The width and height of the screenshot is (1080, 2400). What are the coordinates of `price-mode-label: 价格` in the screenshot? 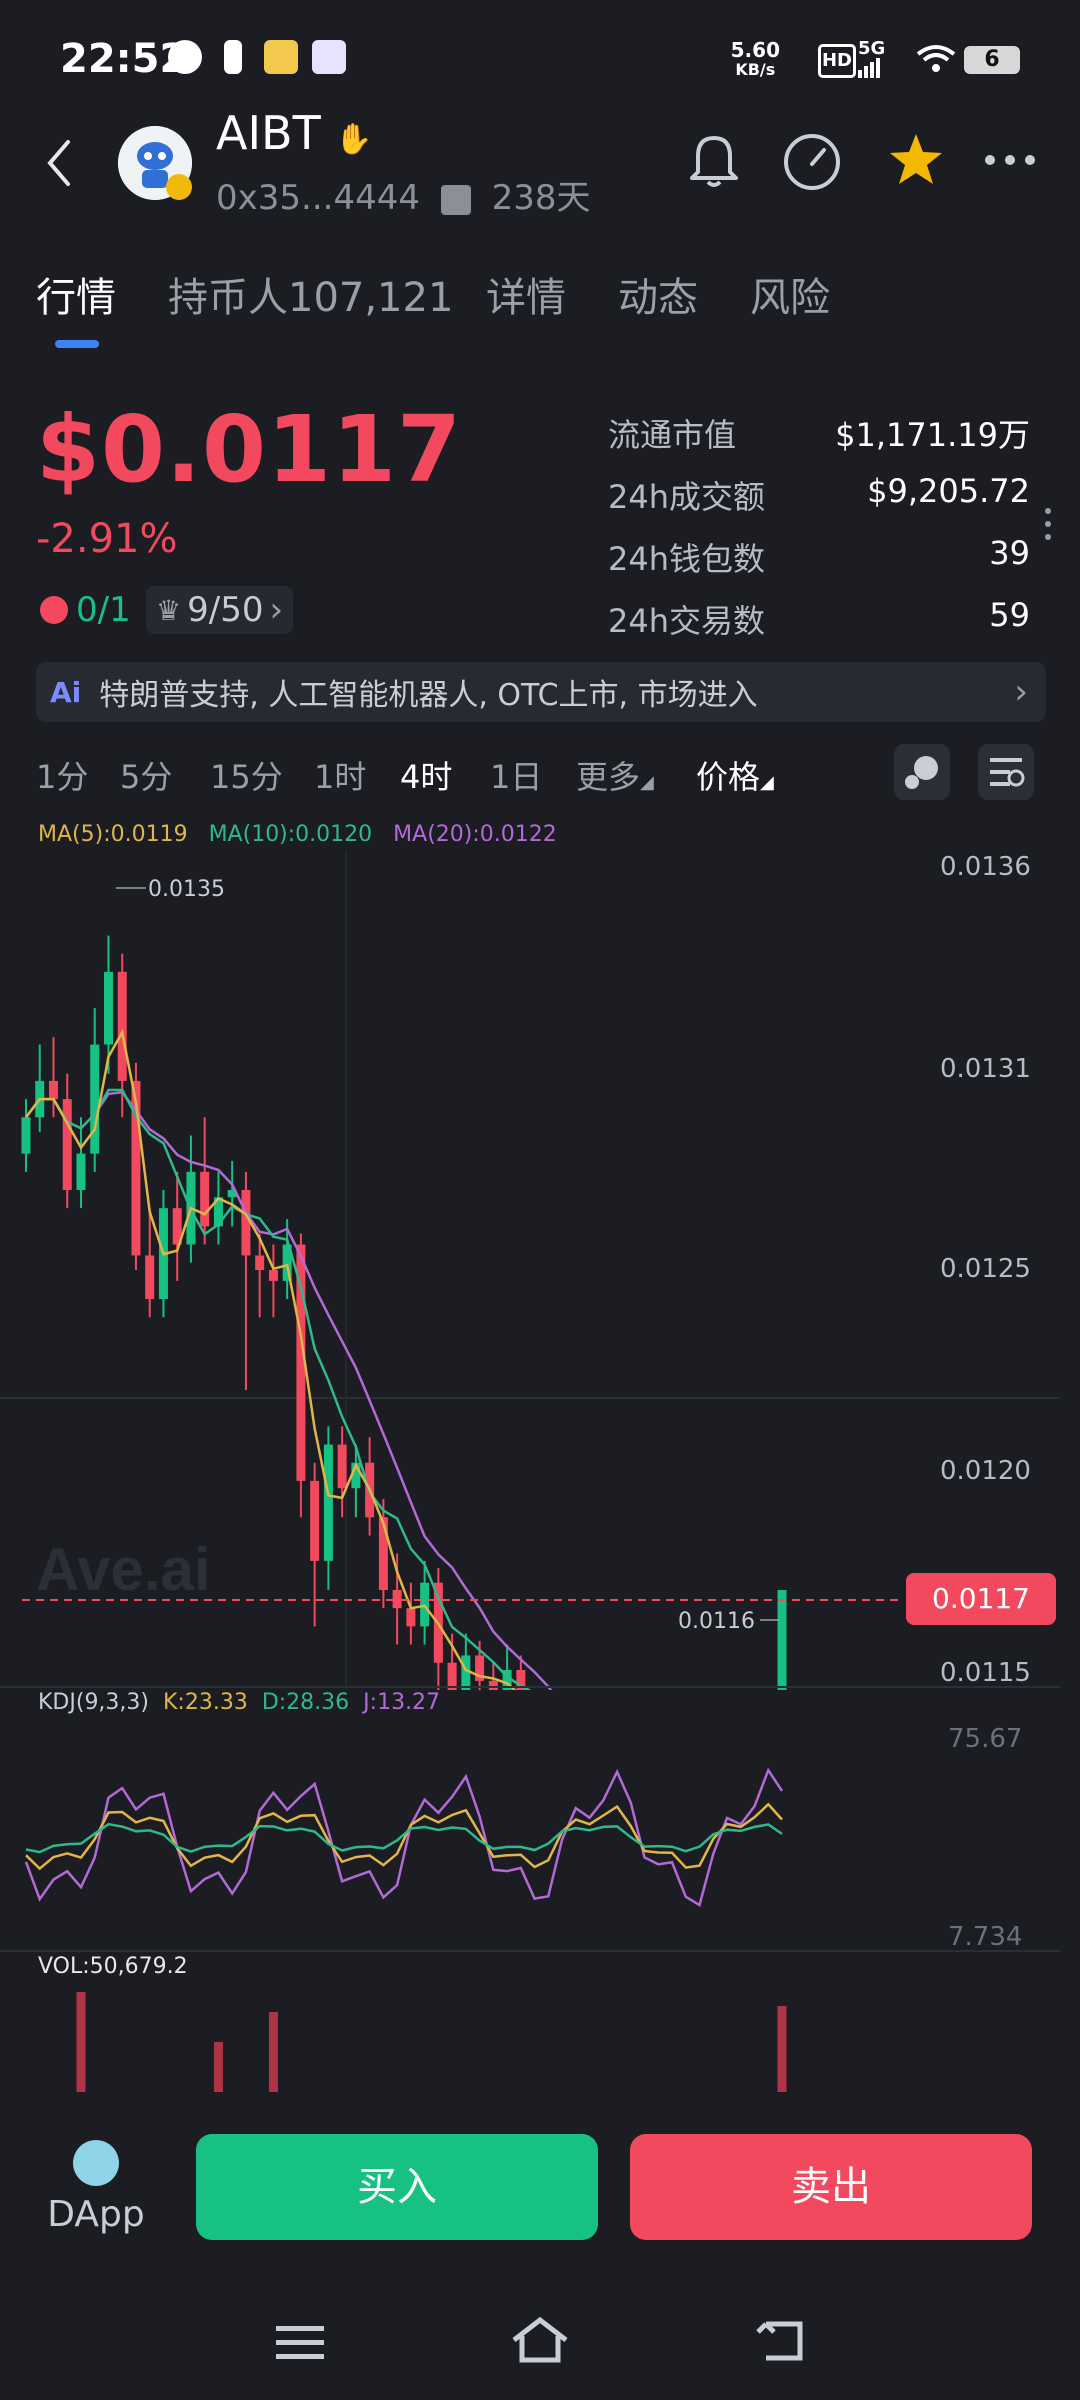 It's located at (728, 777).